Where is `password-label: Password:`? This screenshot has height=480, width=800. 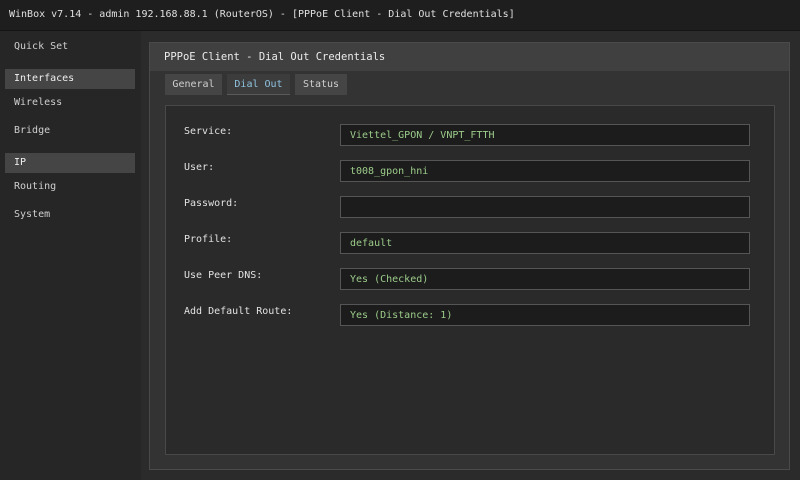
password-label: Password: is located at coordinates (211, 203).